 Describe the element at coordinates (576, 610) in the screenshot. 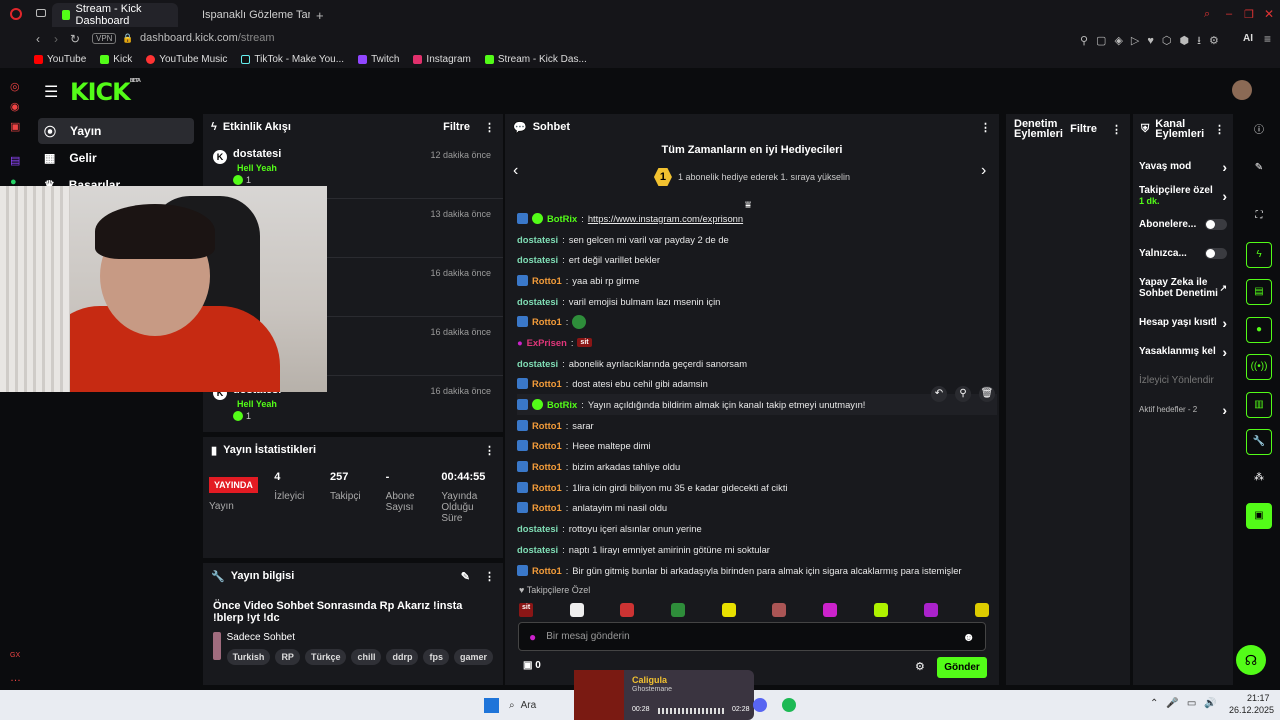

I see `emote-ghost` at that location.